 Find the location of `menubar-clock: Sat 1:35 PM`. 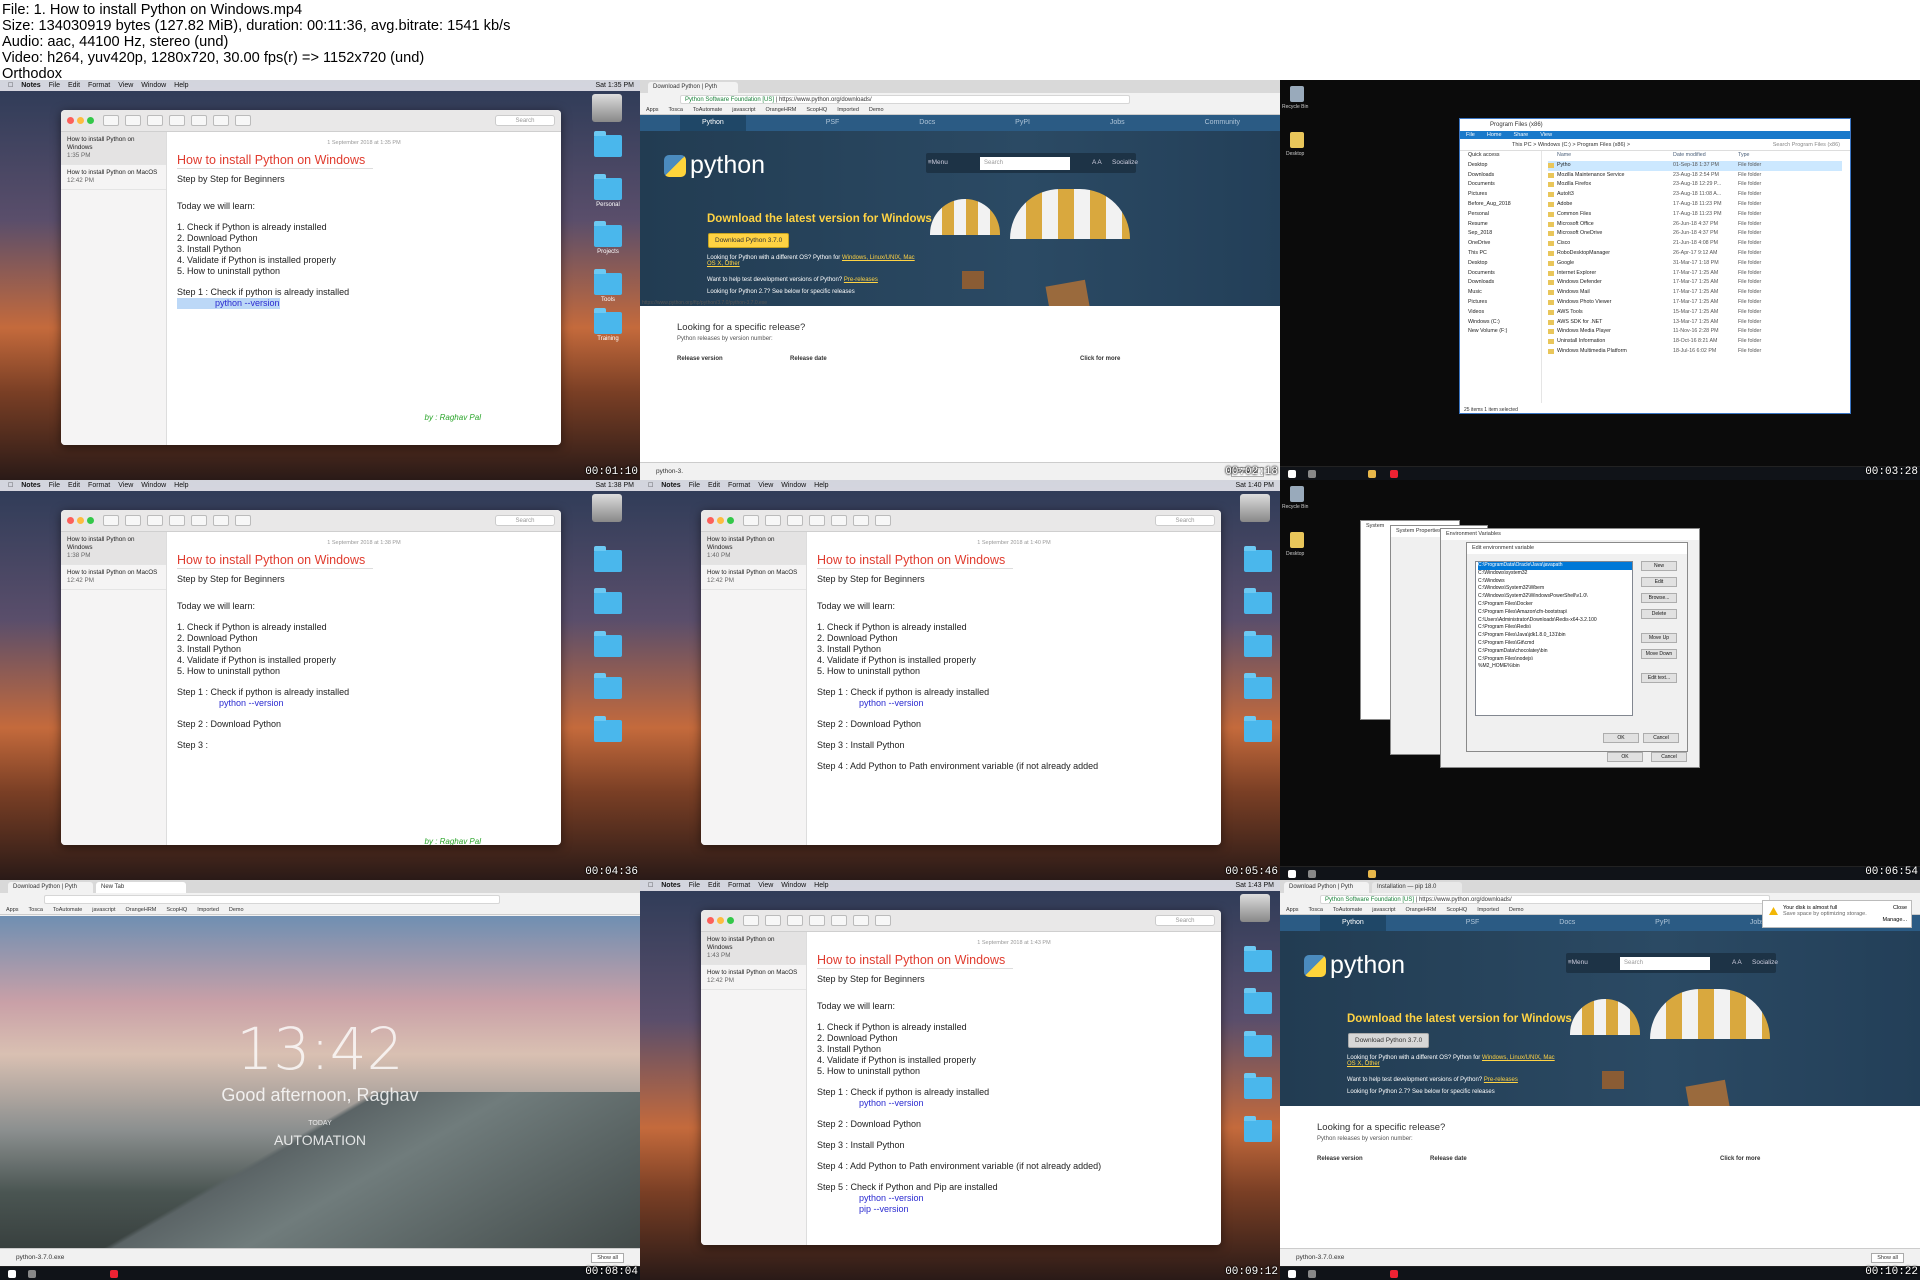

menubar-clock: Sat 1:35 PM is located at coordinates (617, 85).